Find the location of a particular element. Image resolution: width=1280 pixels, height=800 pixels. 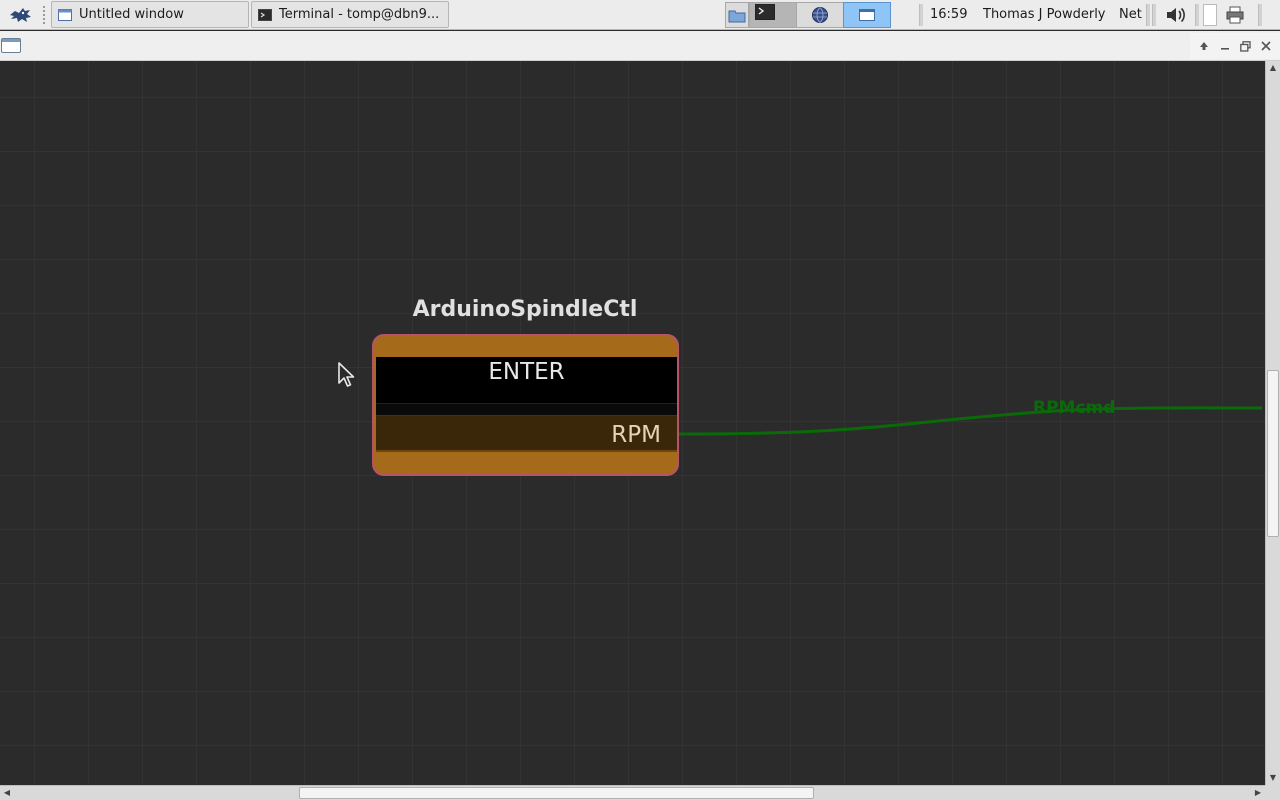

workspace-pager is located at coordinates (808, 15).